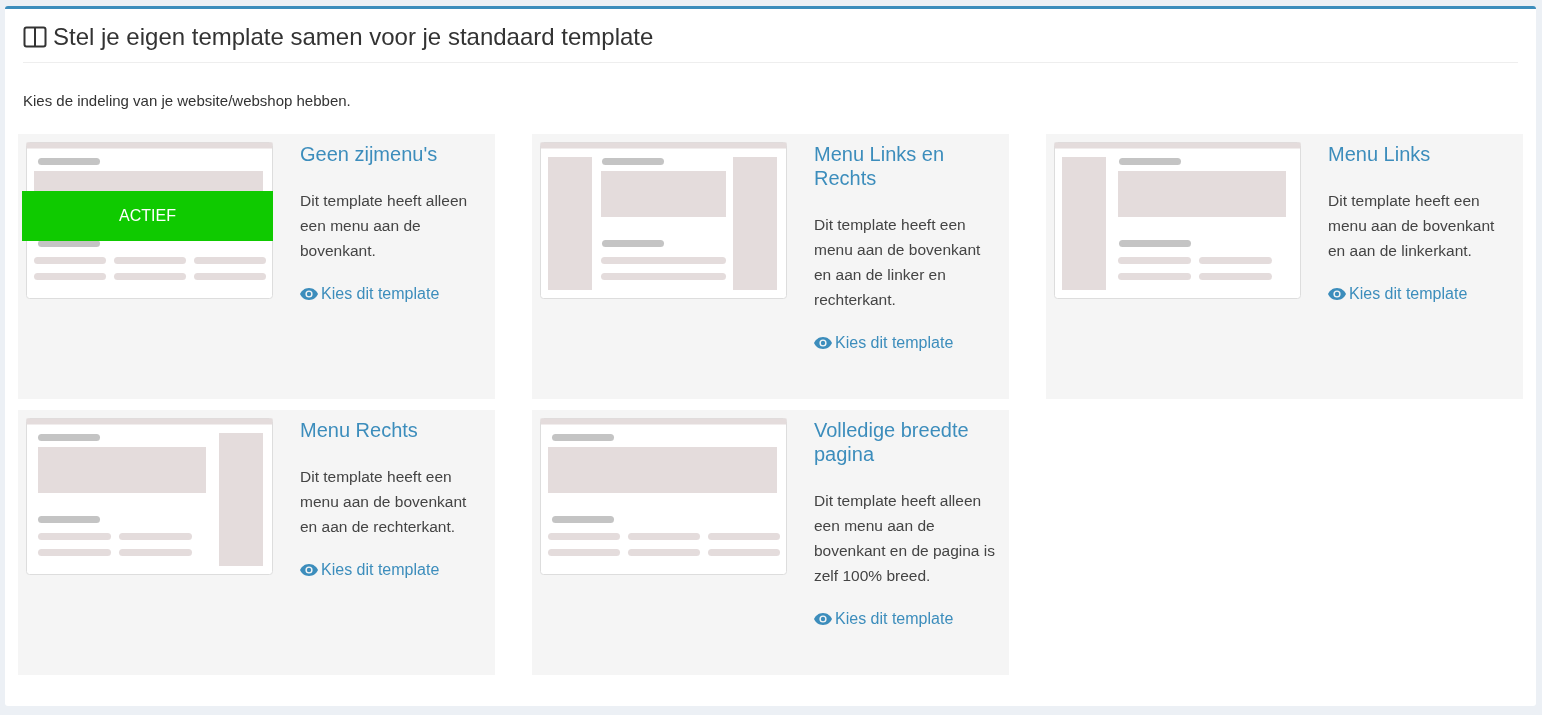 The width and height of the screenshot is (1542, 715). What do you see at coordinates (905, 538) in the screenshot?
I see `template-description: Dit template heeft alleen een menu aan de bovenkant en de pagina is zelf 100% breed.` at bounding box center [905, 538].